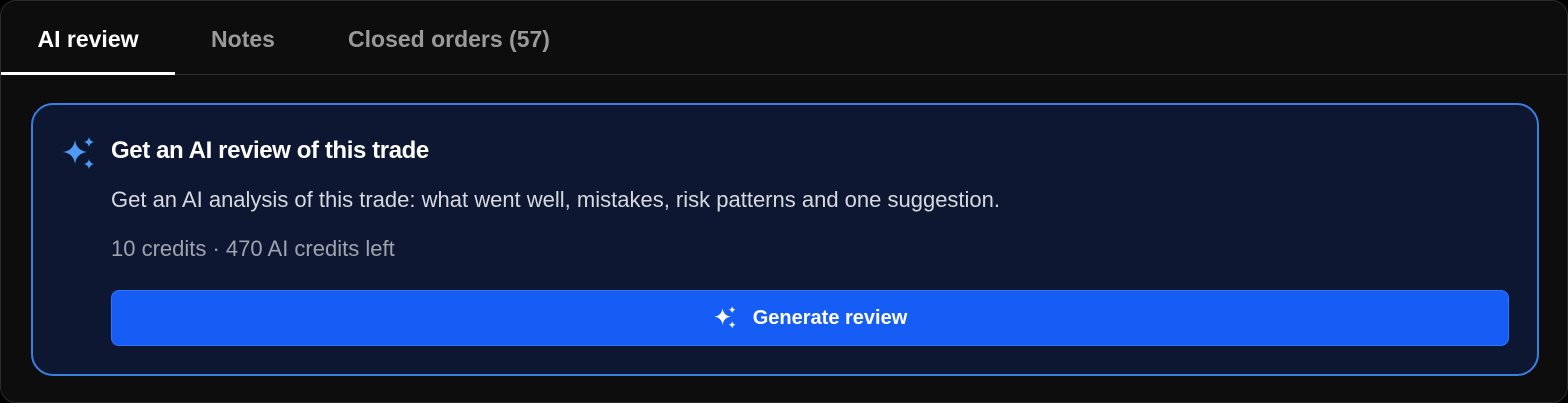  I want to click on tab-closed-orders: Closed orders (57), so click(449, 37).